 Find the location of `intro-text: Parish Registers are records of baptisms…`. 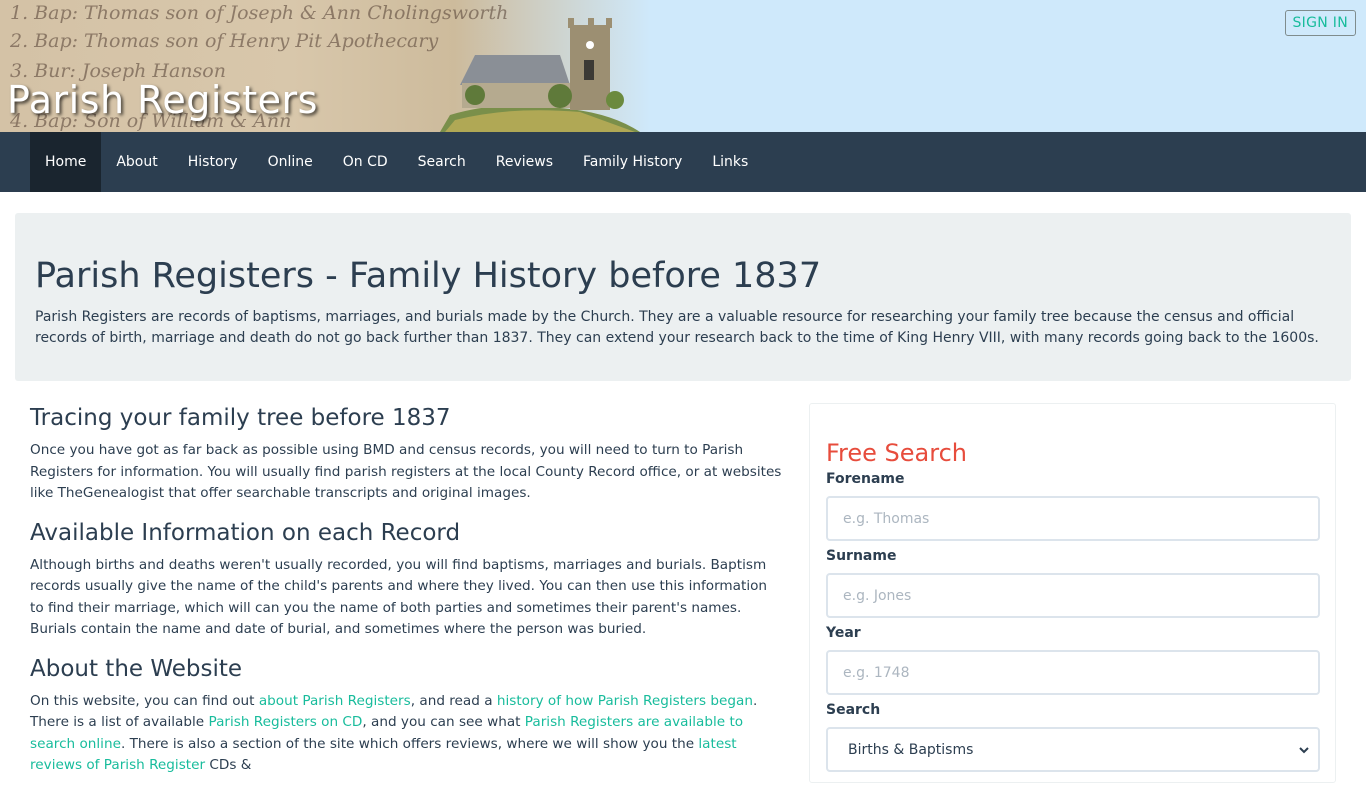

intro-text: Parish Registers are records of baptisms… is located at coordinates (677, 327).